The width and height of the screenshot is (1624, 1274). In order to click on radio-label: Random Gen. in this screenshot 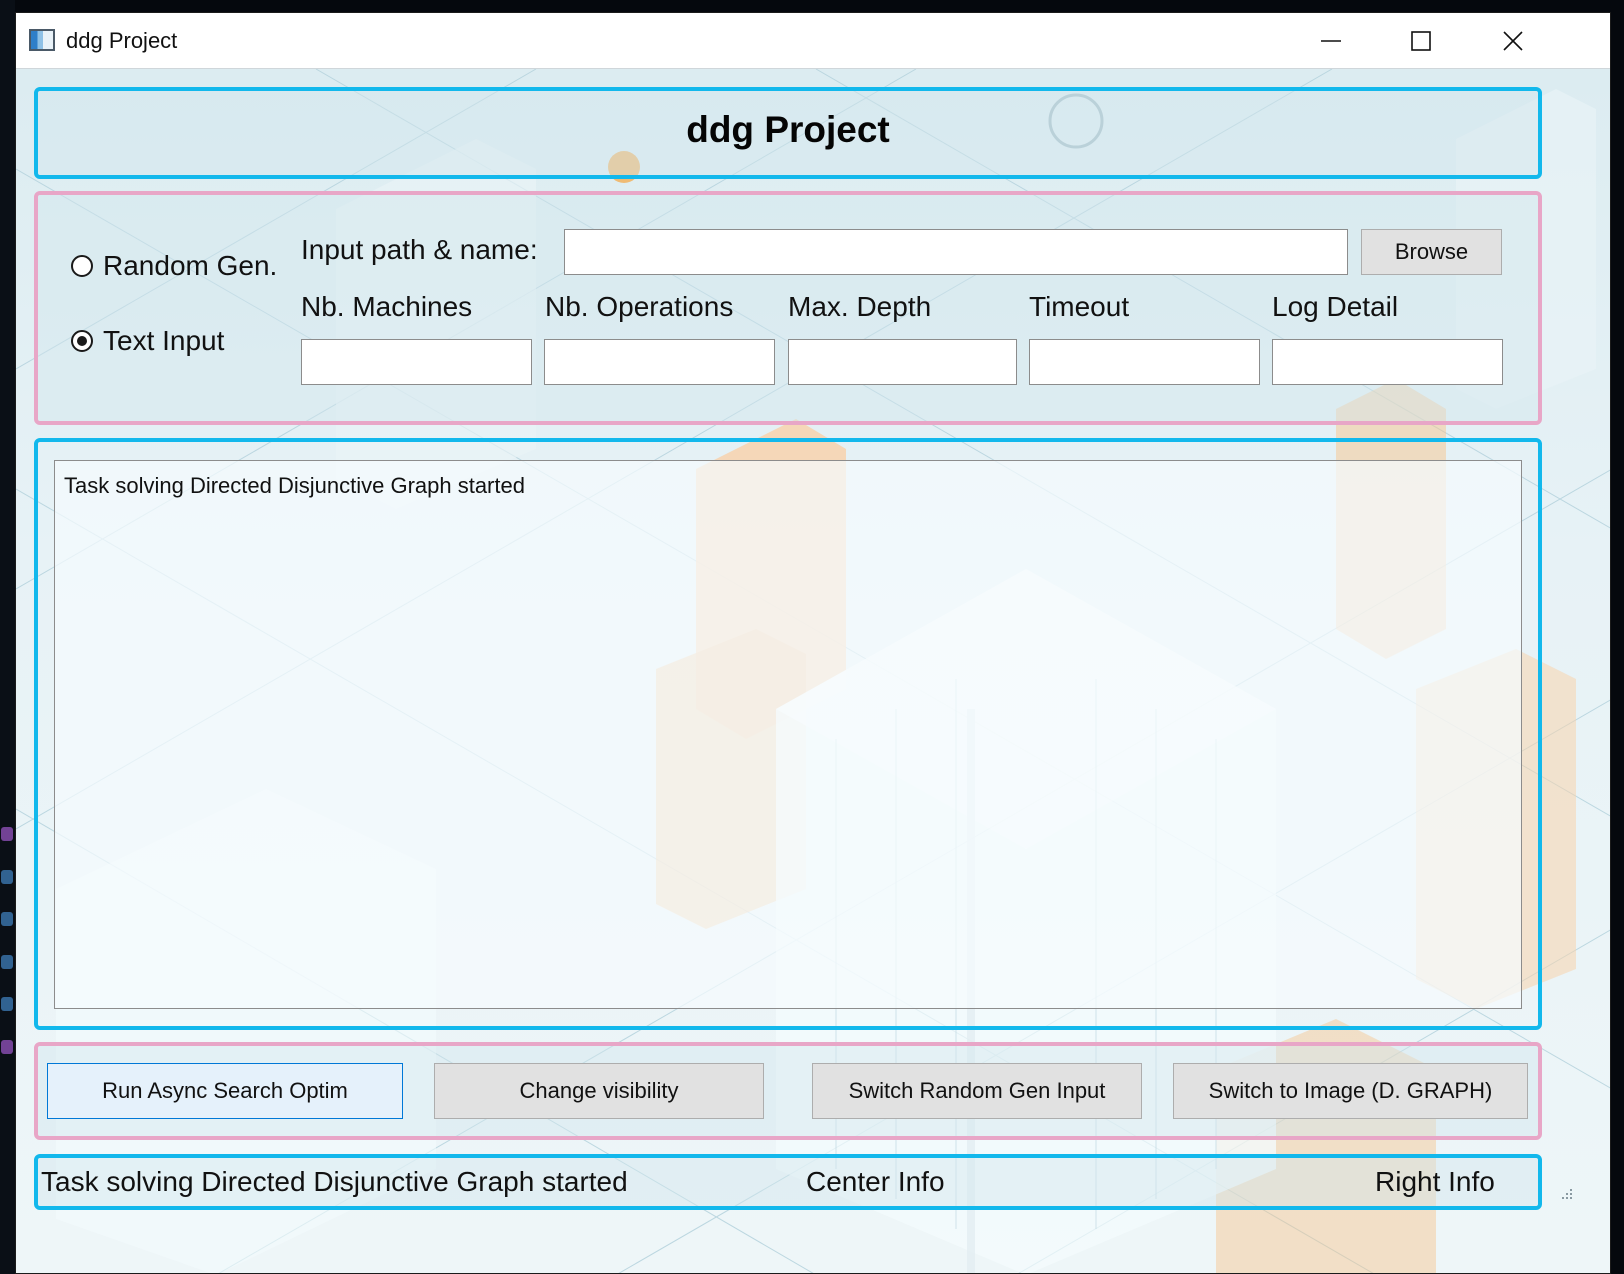, I will do `click(190, 265)`.